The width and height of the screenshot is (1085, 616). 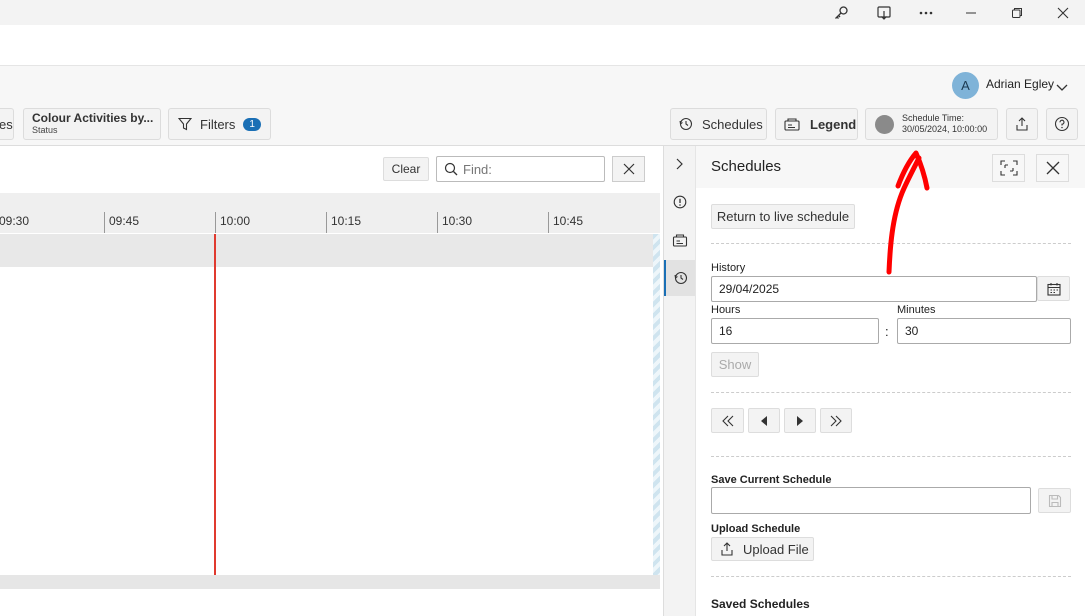 What do you see at coordinates (910, 215) in the screenshot?
I see `annotation-arrow-icon` at bounding box center [910, 215].